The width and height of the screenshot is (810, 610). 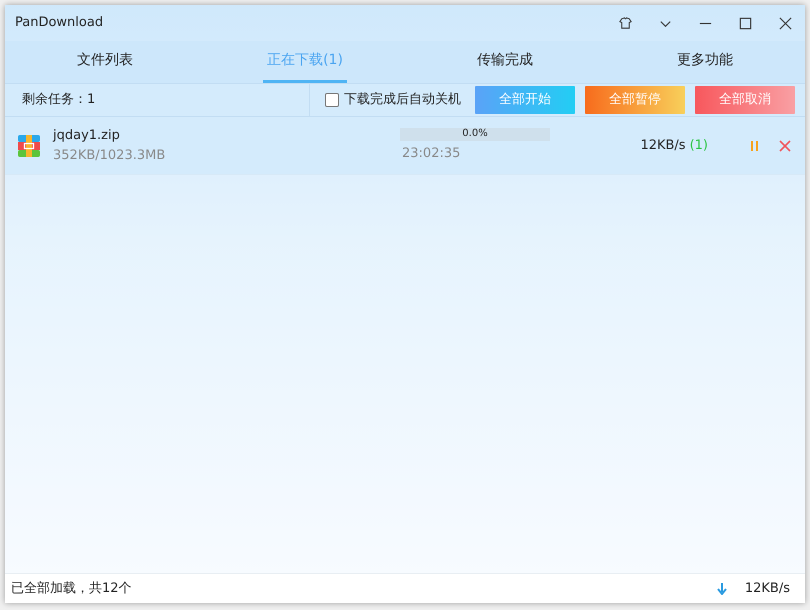 I want to click on close-icon, so click(x=785, y=23).